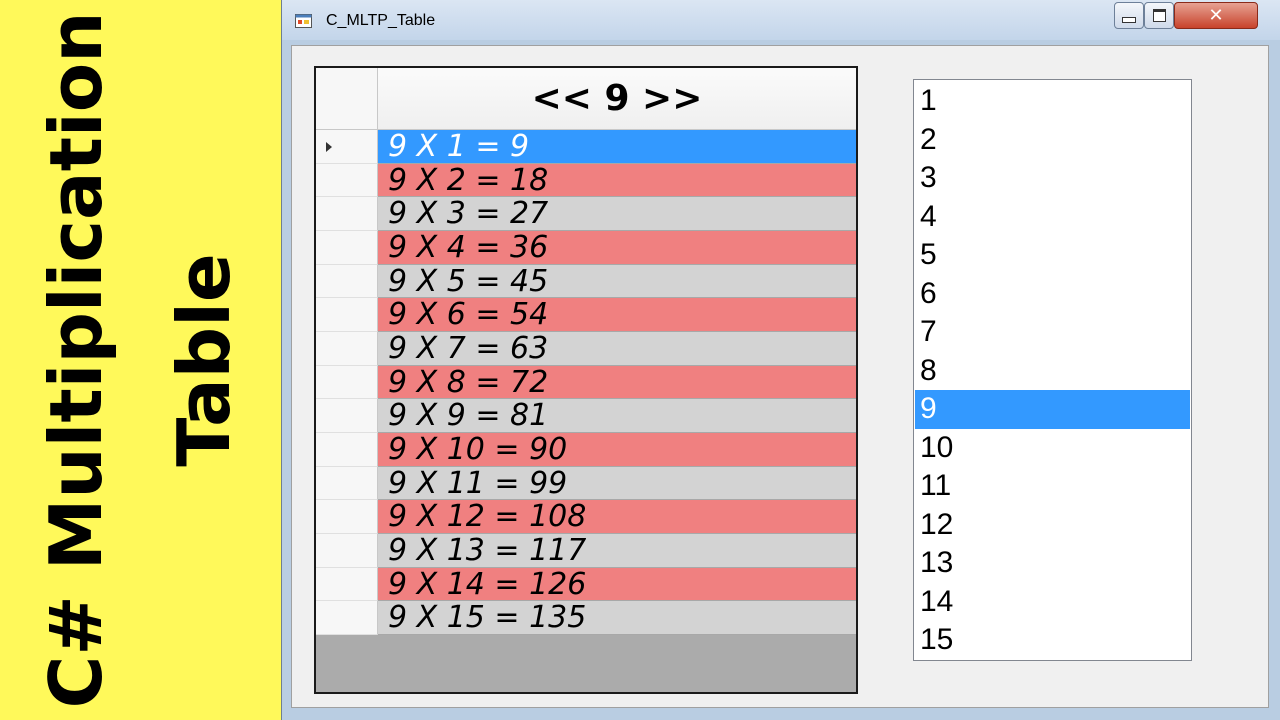  What do you see at coordinates (617, 584) in the screenshot?
I see `table-cell: 9 X 14 = 126` at bounding box center [617, 584].